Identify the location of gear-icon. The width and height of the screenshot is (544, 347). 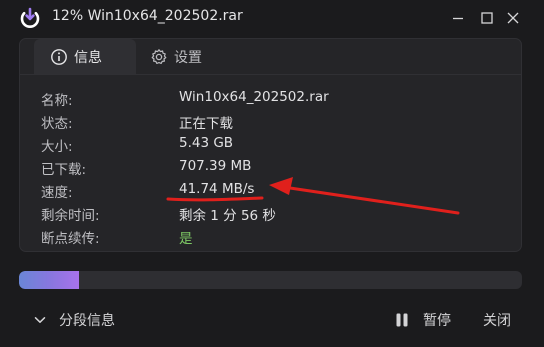
(159, 56).